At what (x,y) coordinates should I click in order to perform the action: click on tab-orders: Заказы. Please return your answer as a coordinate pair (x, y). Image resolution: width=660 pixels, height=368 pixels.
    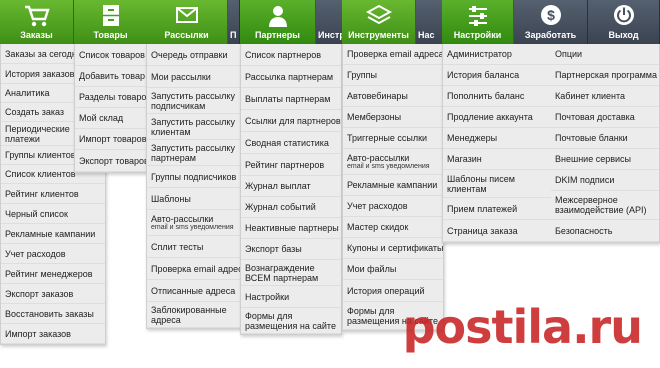
    Looking at the image, I should click on (37, 22).